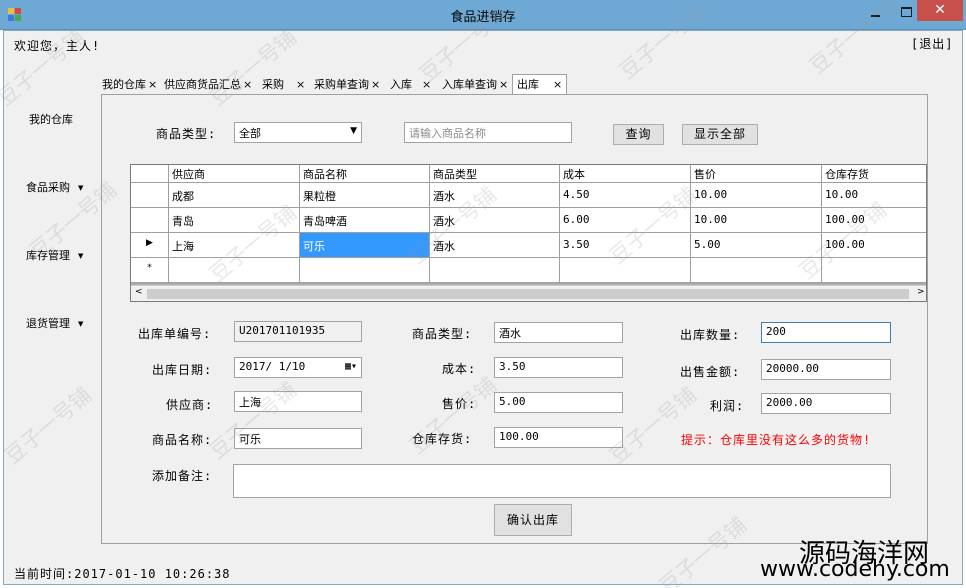 The image size is (966, 588). Describe the element at coordinates (365, 220) in the screenshot. I see `table-cell: 青岛啤酒` at that location.